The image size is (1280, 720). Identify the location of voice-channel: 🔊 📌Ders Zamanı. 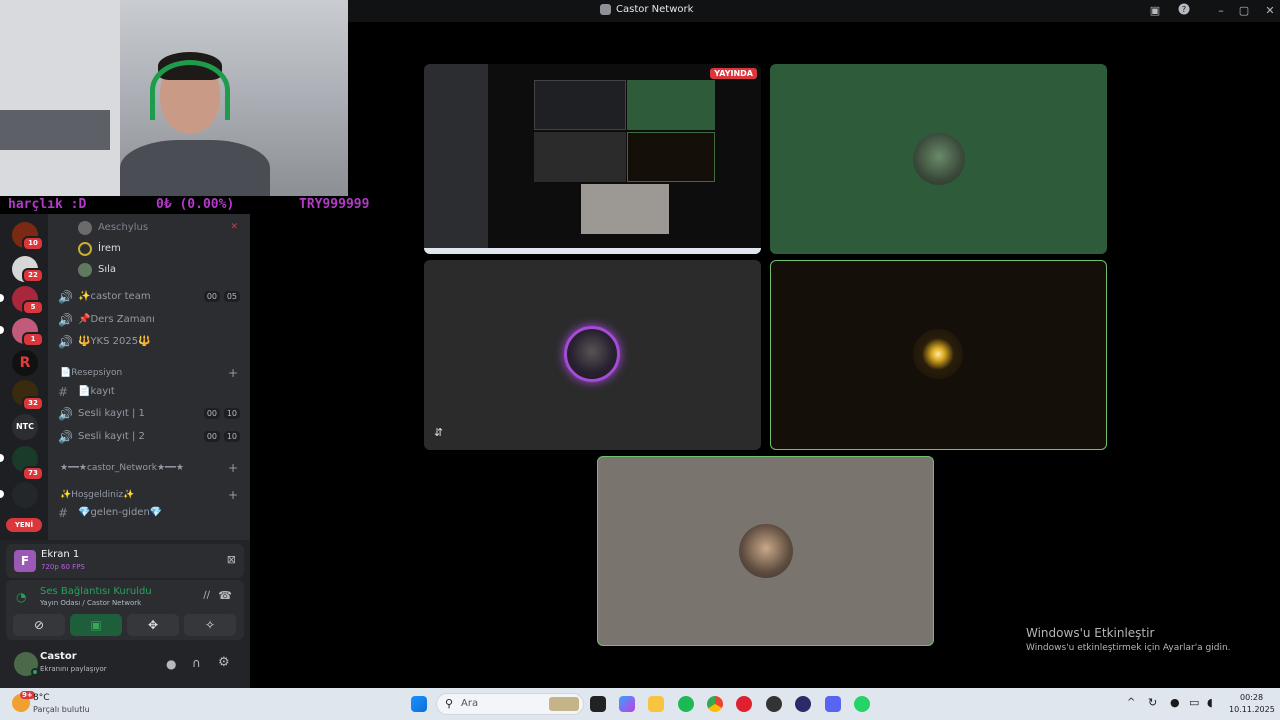
(149, 320).